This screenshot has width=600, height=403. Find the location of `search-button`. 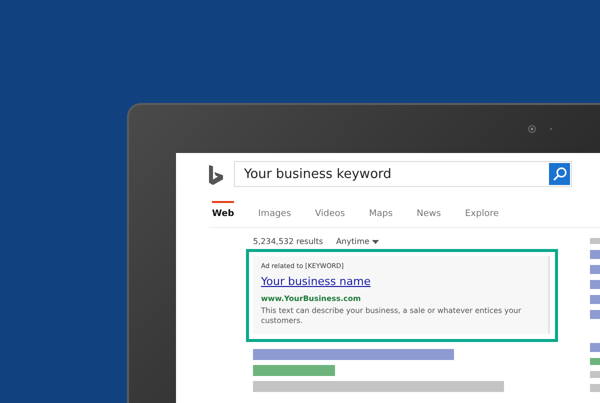

search-button is located at coordinates (559, 174).